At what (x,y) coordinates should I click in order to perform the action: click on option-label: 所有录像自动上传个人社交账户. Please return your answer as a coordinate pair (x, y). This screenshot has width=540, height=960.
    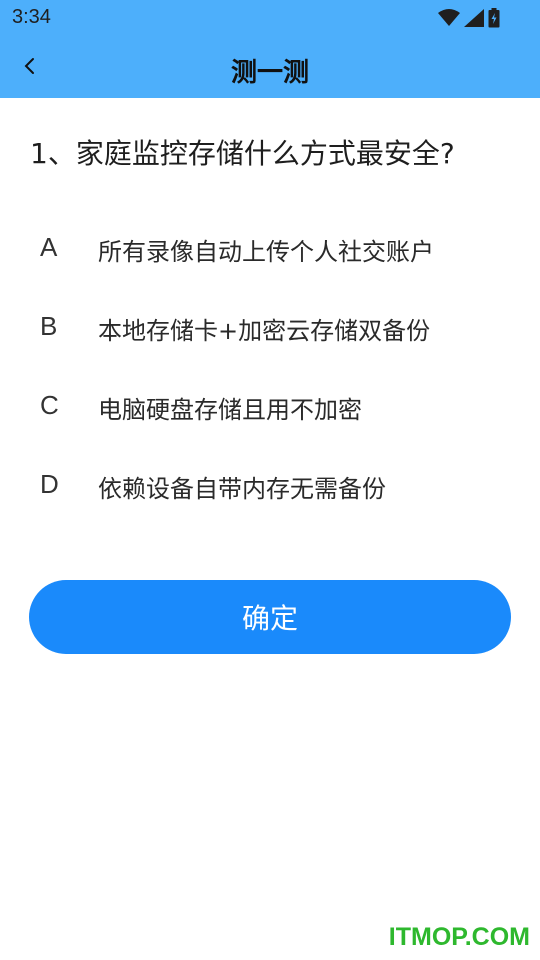
    Looking at the image, I should click on (266, 252).